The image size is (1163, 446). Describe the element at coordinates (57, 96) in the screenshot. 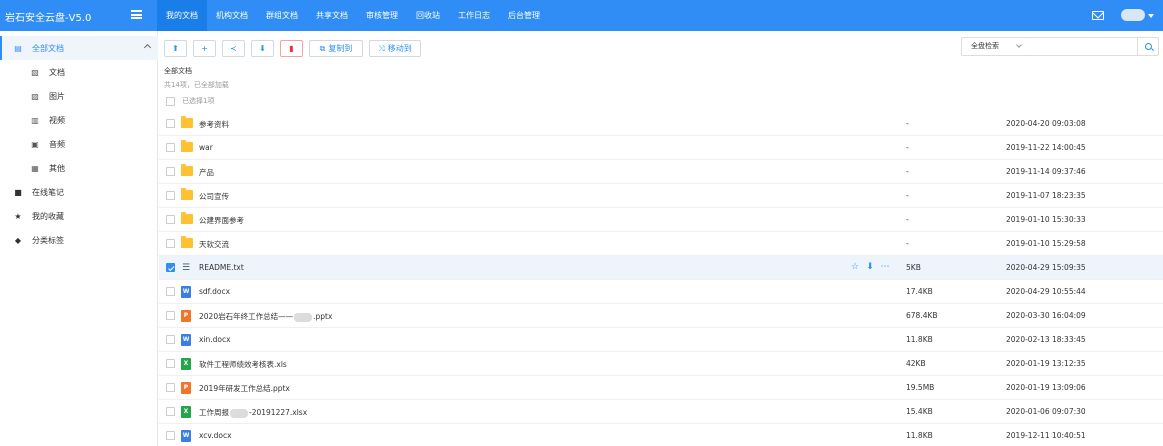

I see `sidebar-item-label: 图片` at that location.